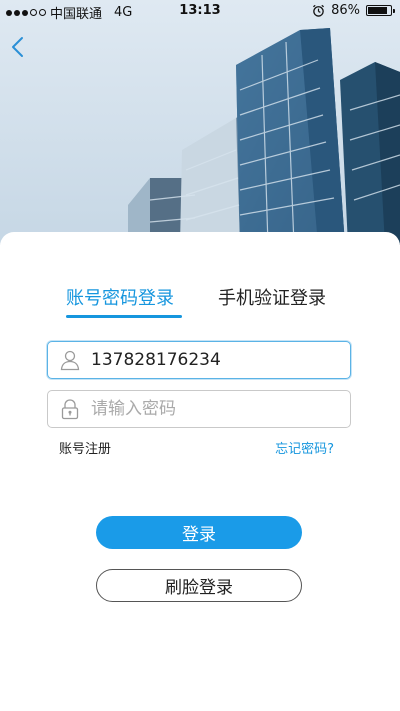 The width and height of the screenshot is (400, 711). Describe the element at coordinates (124, 316) in the screenshot. I see `active-tab-indicator` at that location.